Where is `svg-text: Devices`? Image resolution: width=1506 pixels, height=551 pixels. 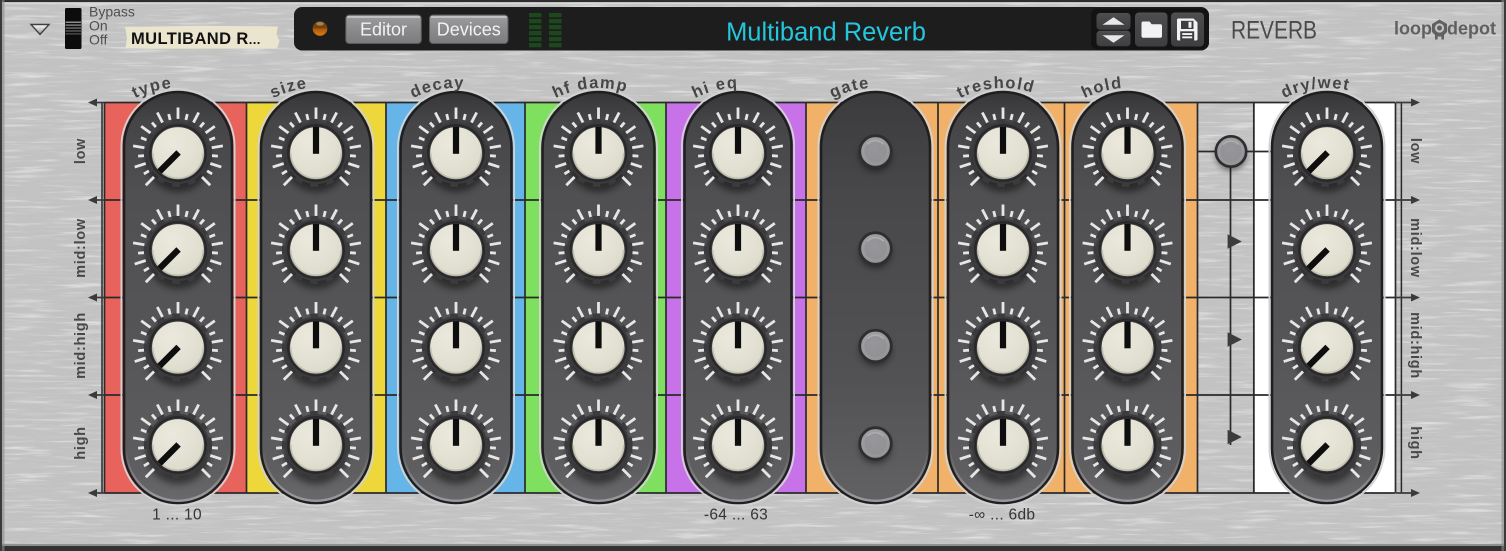
svg-text: Devices is located at coordinates (469, 30).